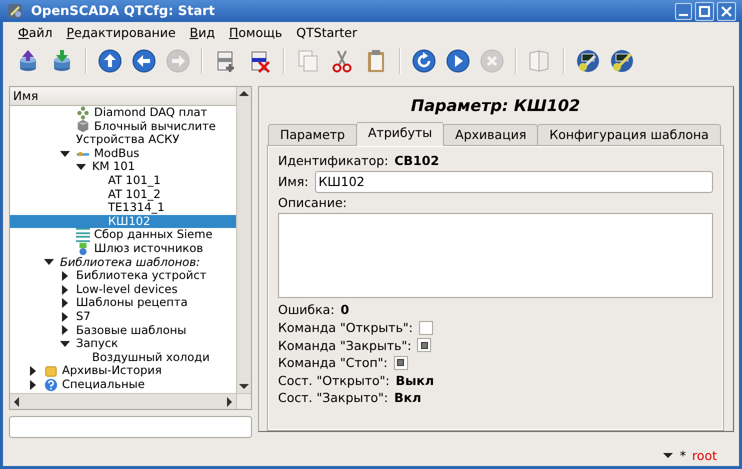  What do you see at coordinates (312, 134) in the screenshot?
I see `tab: Параметр` at bounding box center [312, 134].